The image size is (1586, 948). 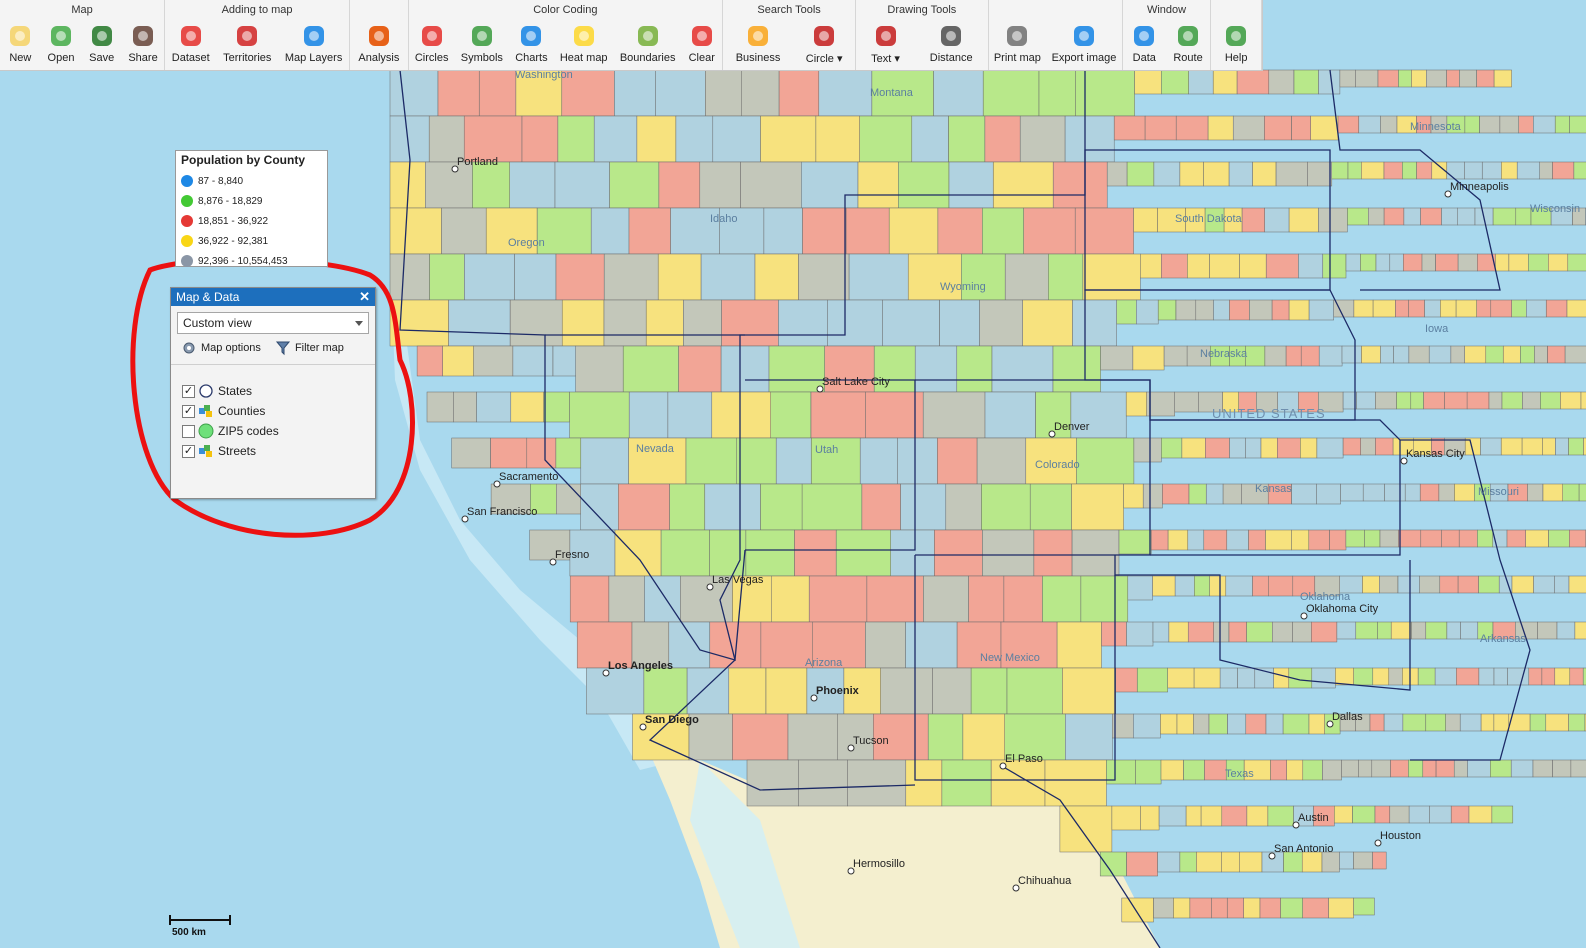 I want to click on circle-button: Circle ▾, so click(x=824, y=45).